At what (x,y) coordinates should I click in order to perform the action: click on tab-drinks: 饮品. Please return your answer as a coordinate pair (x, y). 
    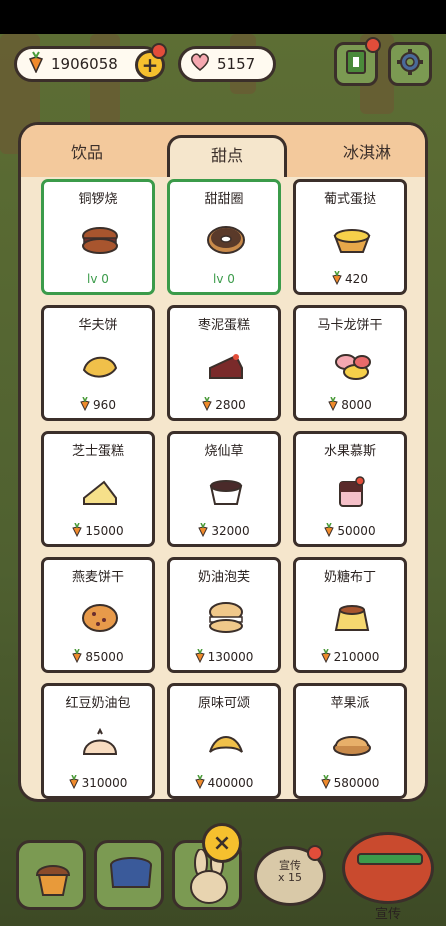
    Looking at the image, I should click on (87, 151).